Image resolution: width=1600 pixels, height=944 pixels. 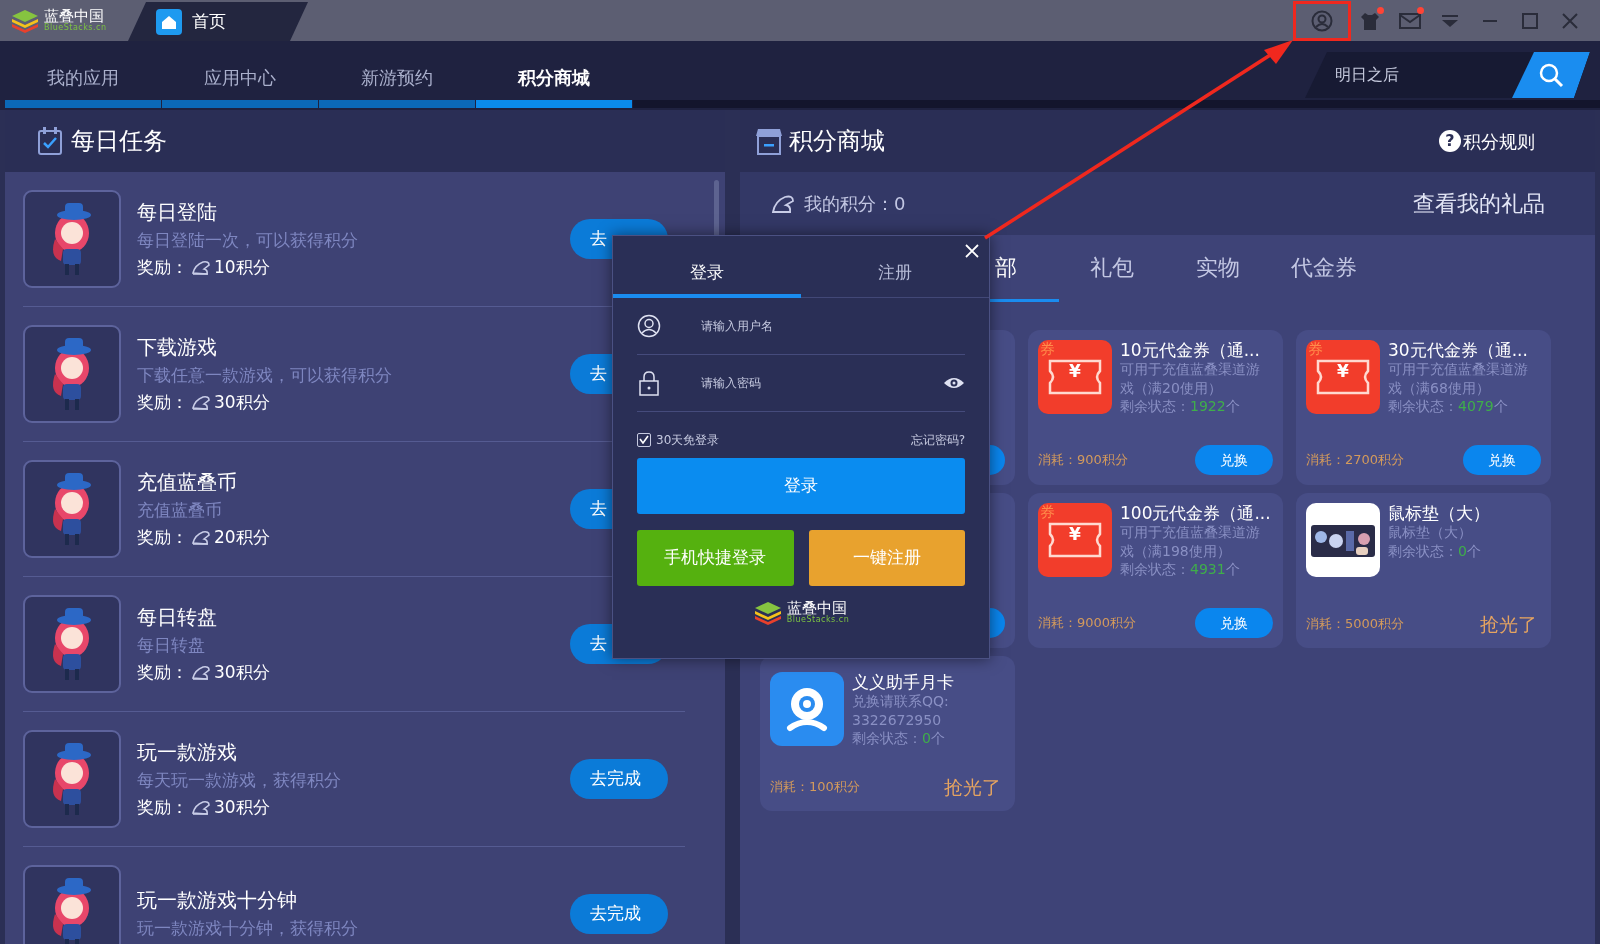 What do you see at coordinates (707, 279) in the screenshot?
I see `login-tab: 登录` at bounding box center [707, 279].